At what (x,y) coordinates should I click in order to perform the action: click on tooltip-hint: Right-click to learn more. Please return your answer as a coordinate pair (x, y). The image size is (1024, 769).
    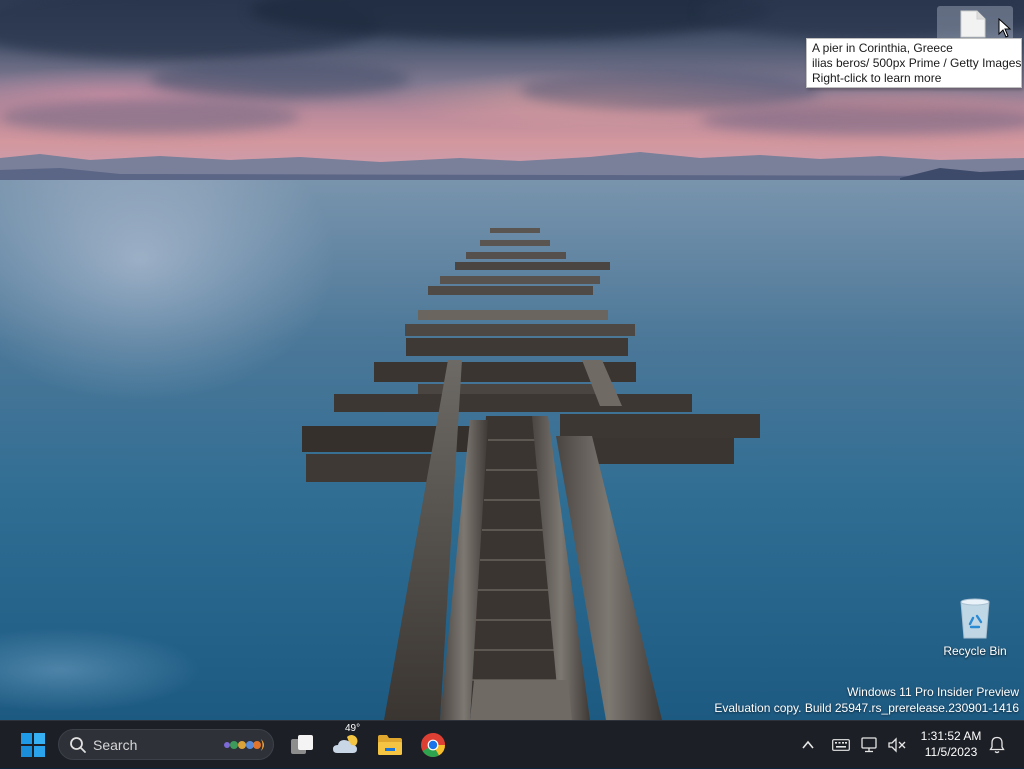
    Looking at the image, I should click on (877, 78).